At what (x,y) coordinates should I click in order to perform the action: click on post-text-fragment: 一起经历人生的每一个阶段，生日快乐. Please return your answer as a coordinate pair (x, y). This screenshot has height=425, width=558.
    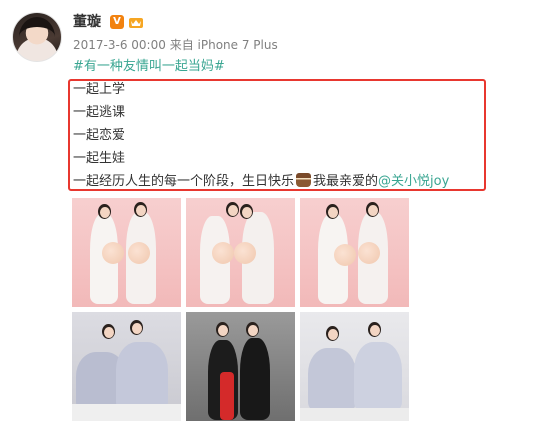
    Looking at the image, I should click on (184, 181).